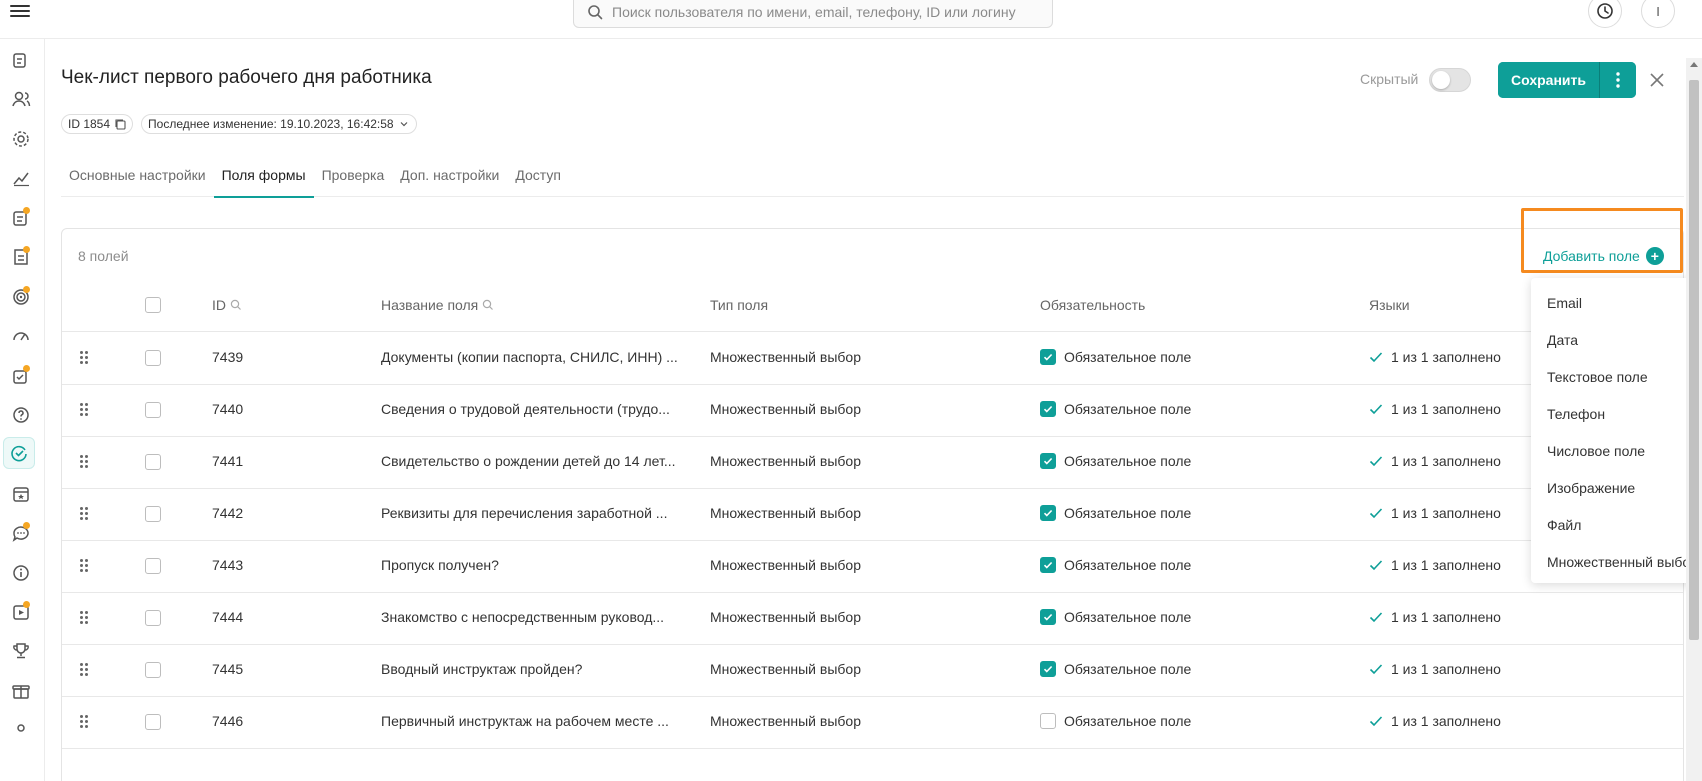  Describe the element at coordinates (21, 415) in the screenshot. I see `rail-item-help` at that location.